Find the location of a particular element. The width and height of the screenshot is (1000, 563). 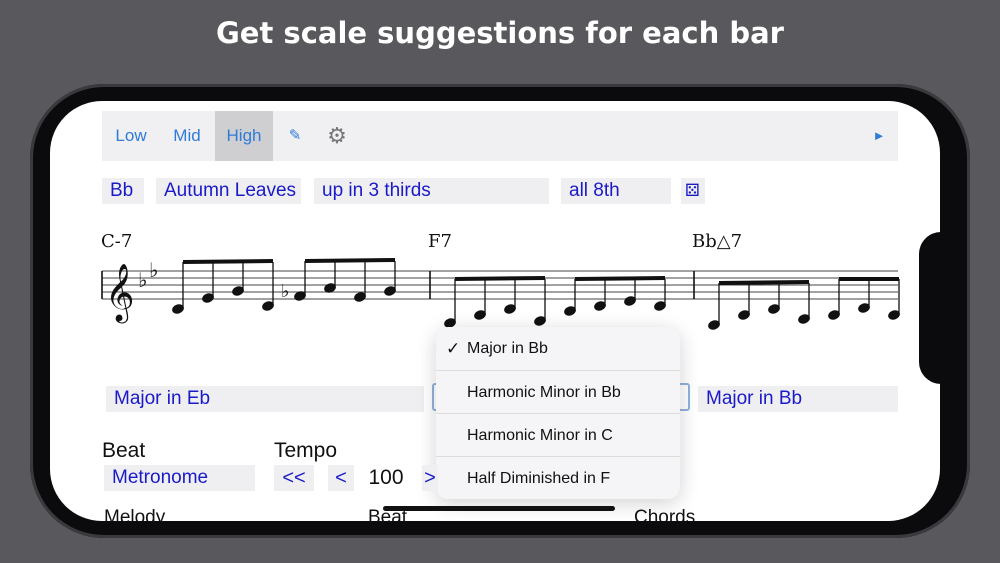

toolbar: Low Mid High ✎ ⚙ ► is located at coordinates (500, 136).